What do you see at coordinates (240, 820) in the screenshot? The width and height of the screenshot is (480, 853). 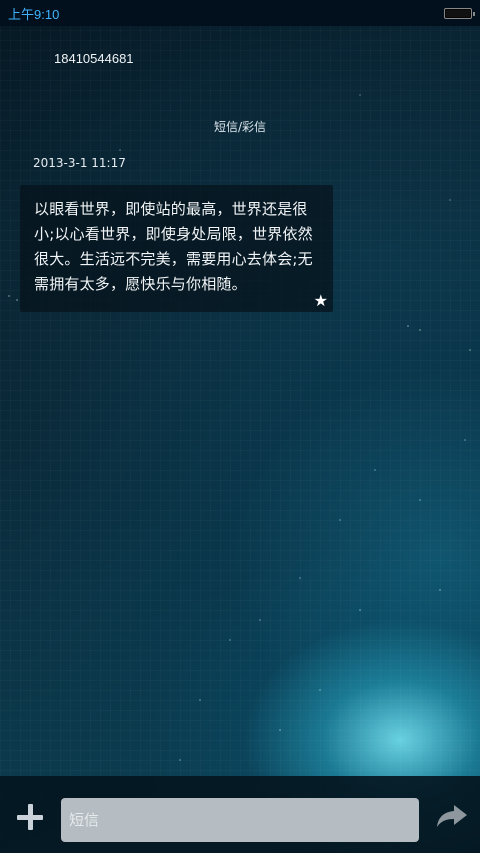 I see `message-input` at bounding box center [240, 820].